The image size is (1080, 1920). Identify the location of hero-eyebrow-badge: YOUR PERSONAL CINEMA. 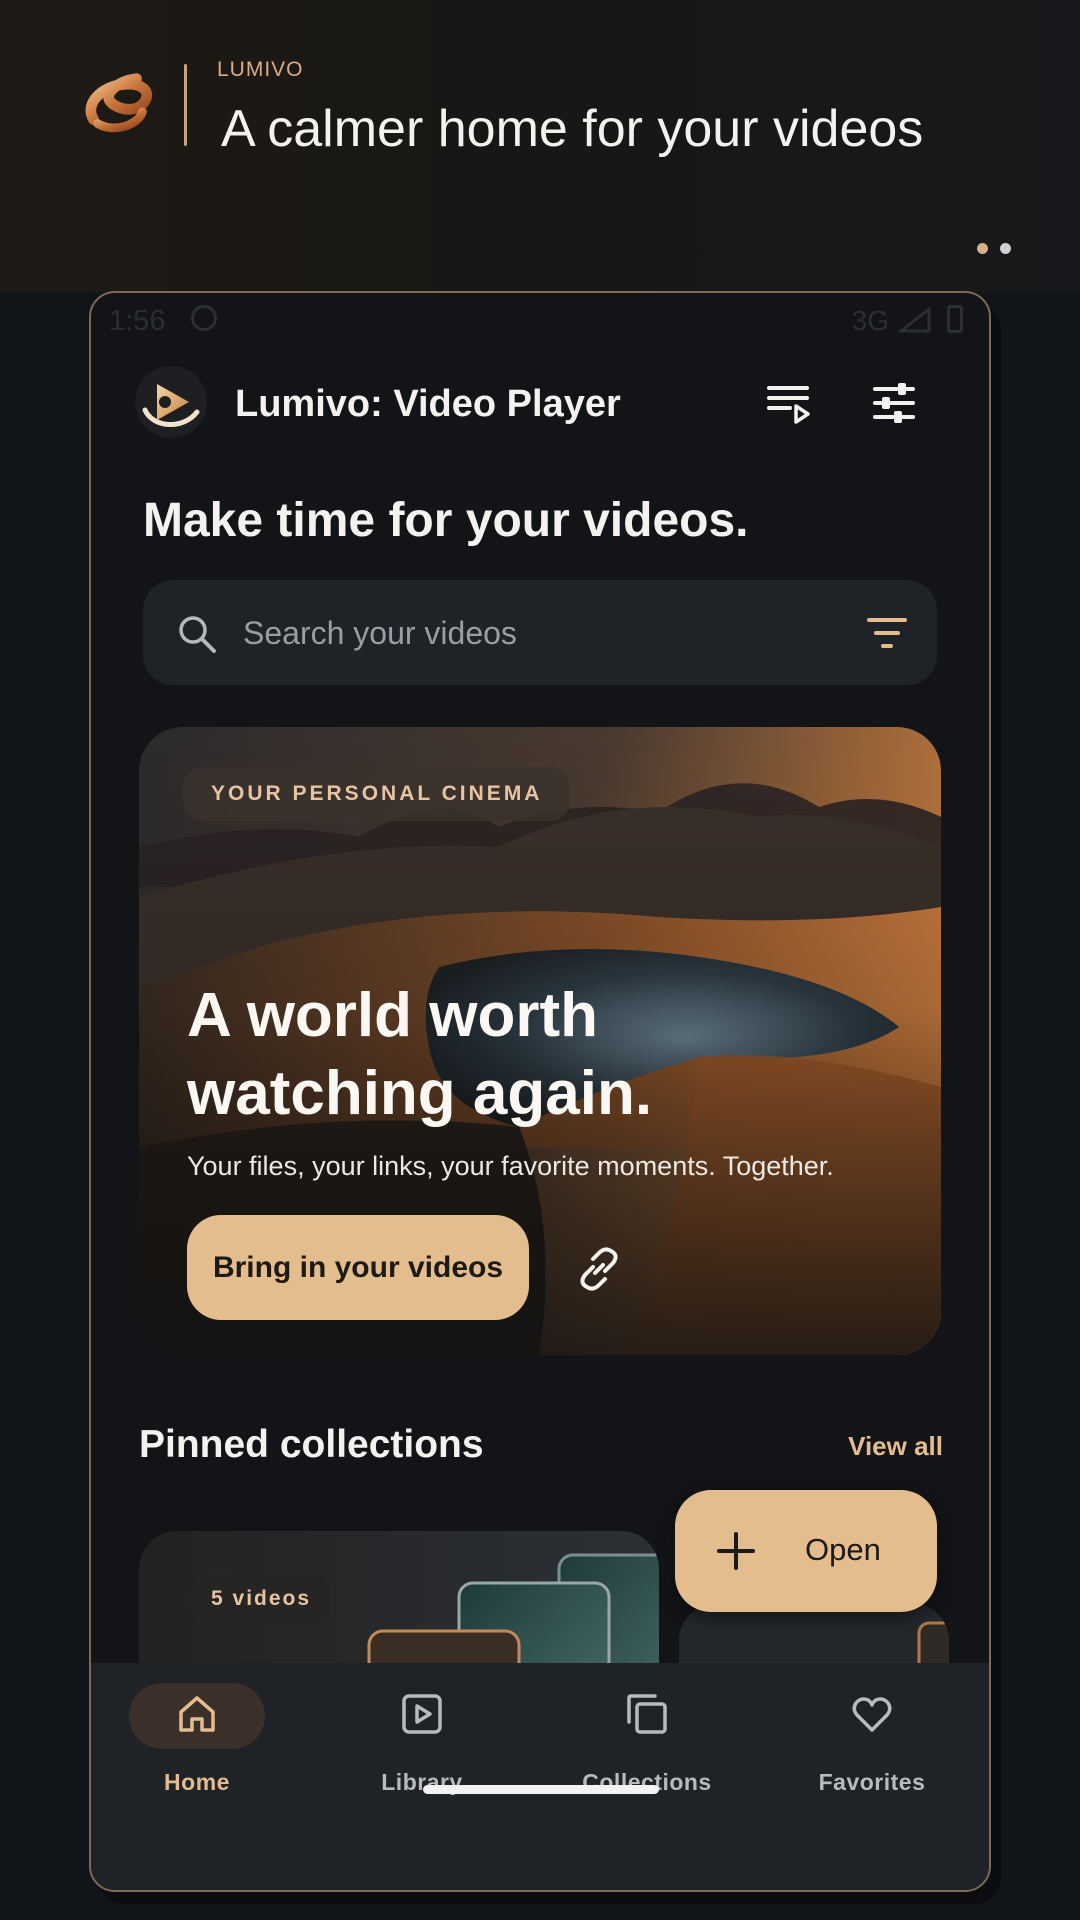
(377, 794).